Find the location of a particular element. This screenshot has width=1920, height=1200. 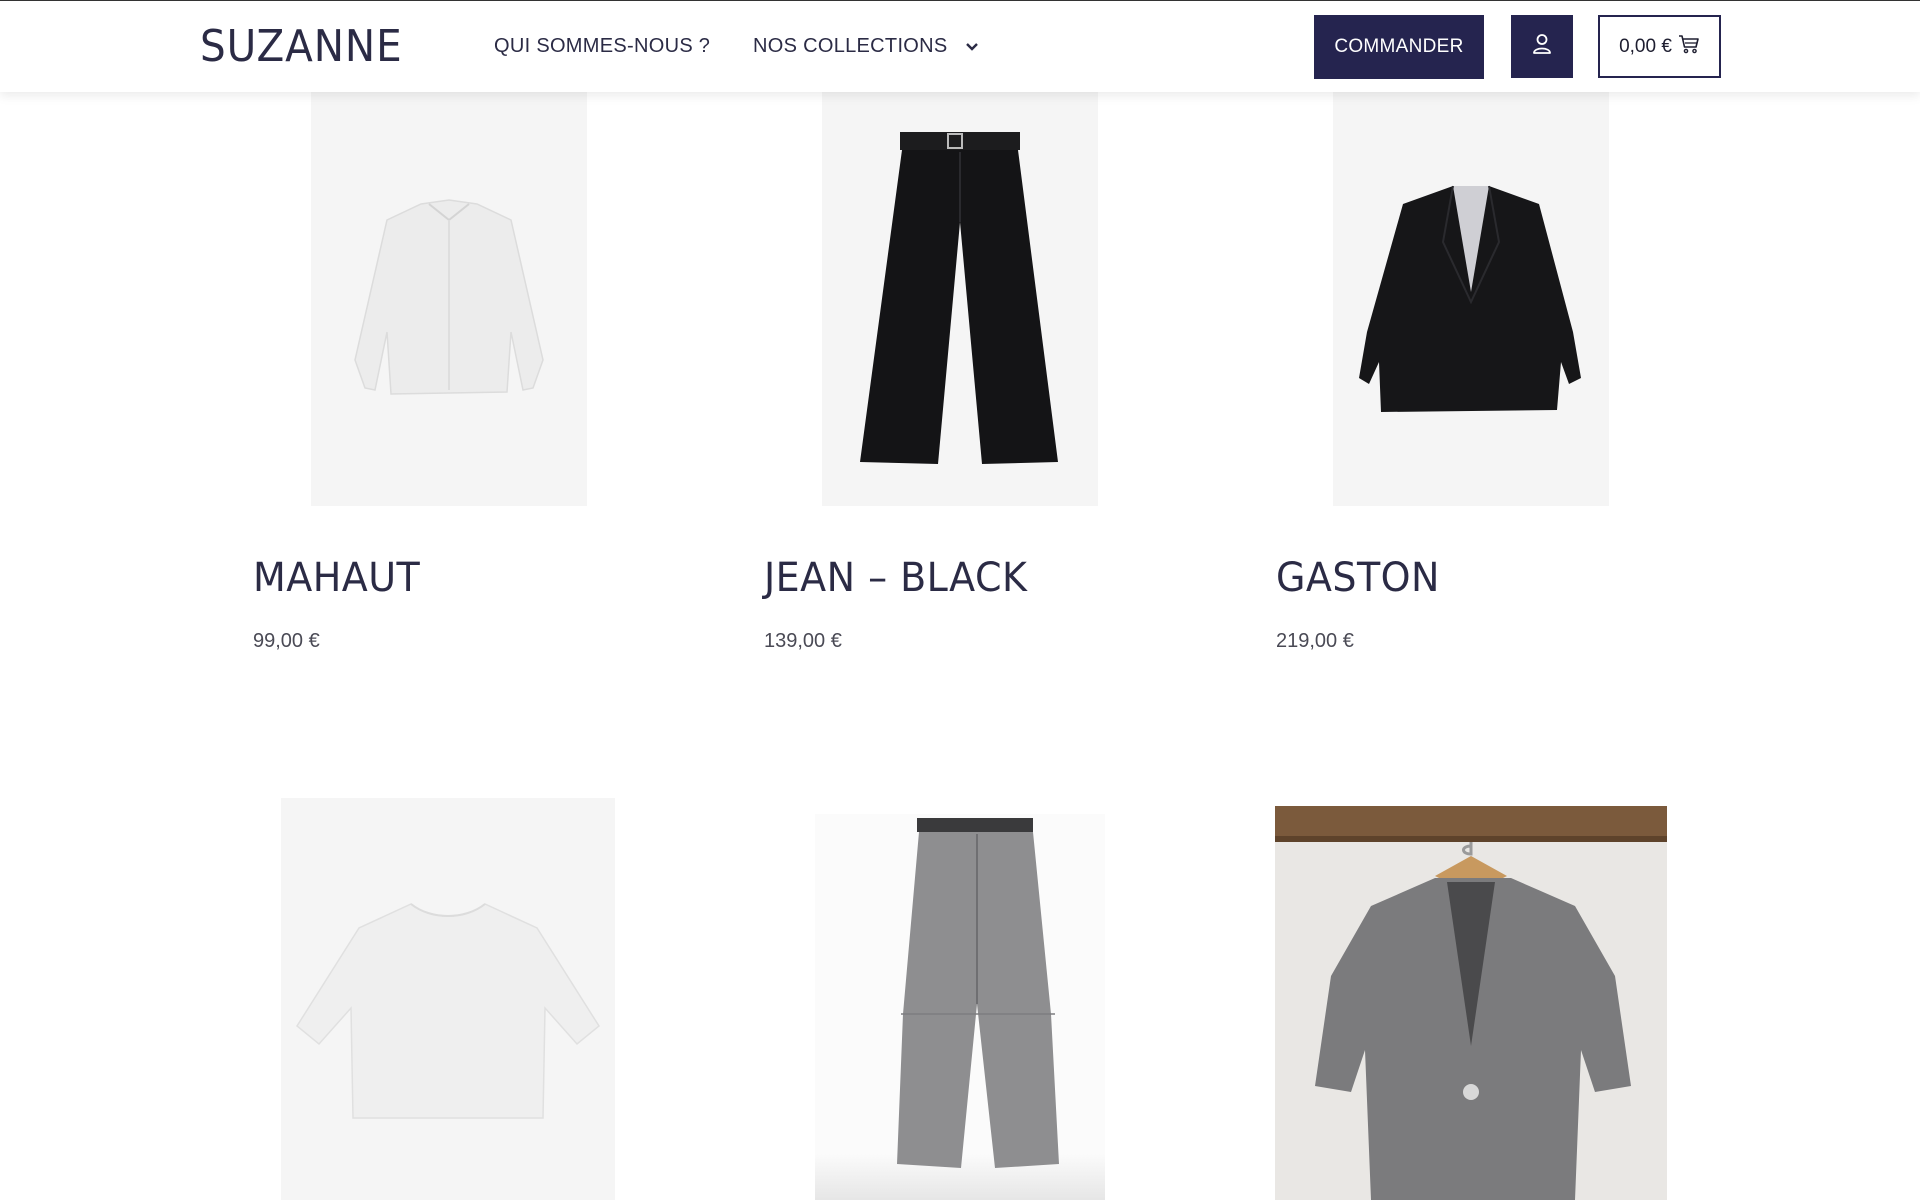

order-button: COMMANDER is located at coordinates (1399, 47).